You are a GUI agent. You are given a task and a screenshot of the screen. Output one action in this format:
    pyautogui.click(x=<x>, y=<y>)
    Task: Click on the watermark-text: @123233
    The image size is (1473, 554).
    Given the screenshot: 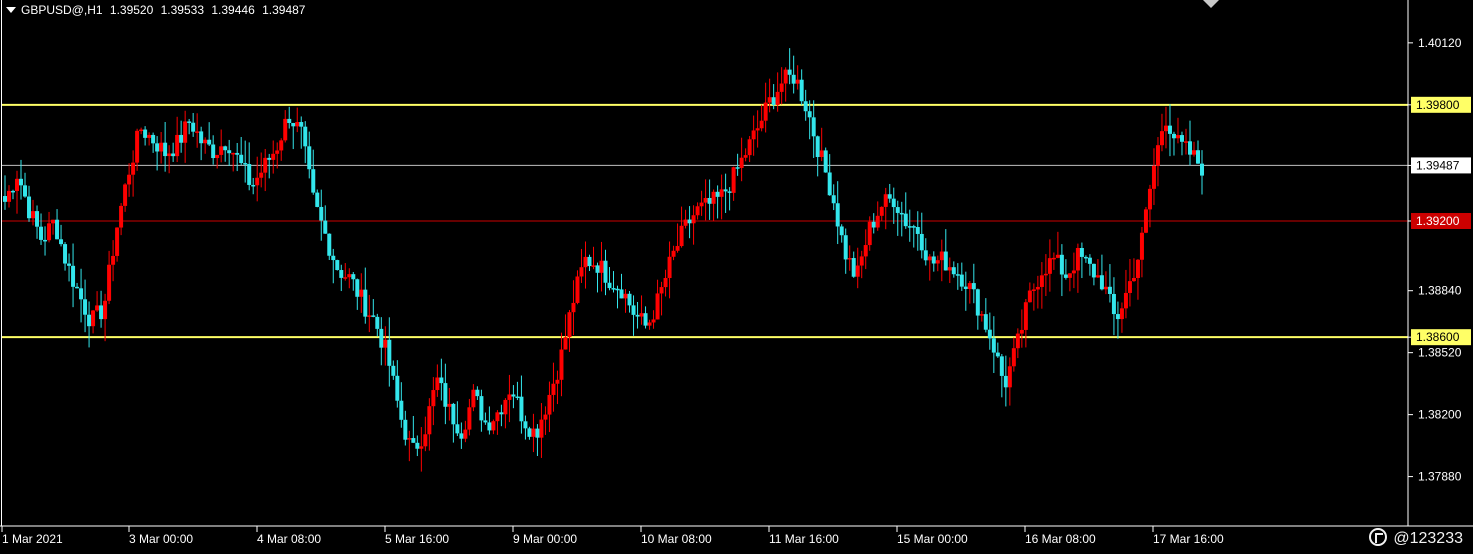 What is the action you would take?
    pyautogui.click(x=1428, y=538)
    